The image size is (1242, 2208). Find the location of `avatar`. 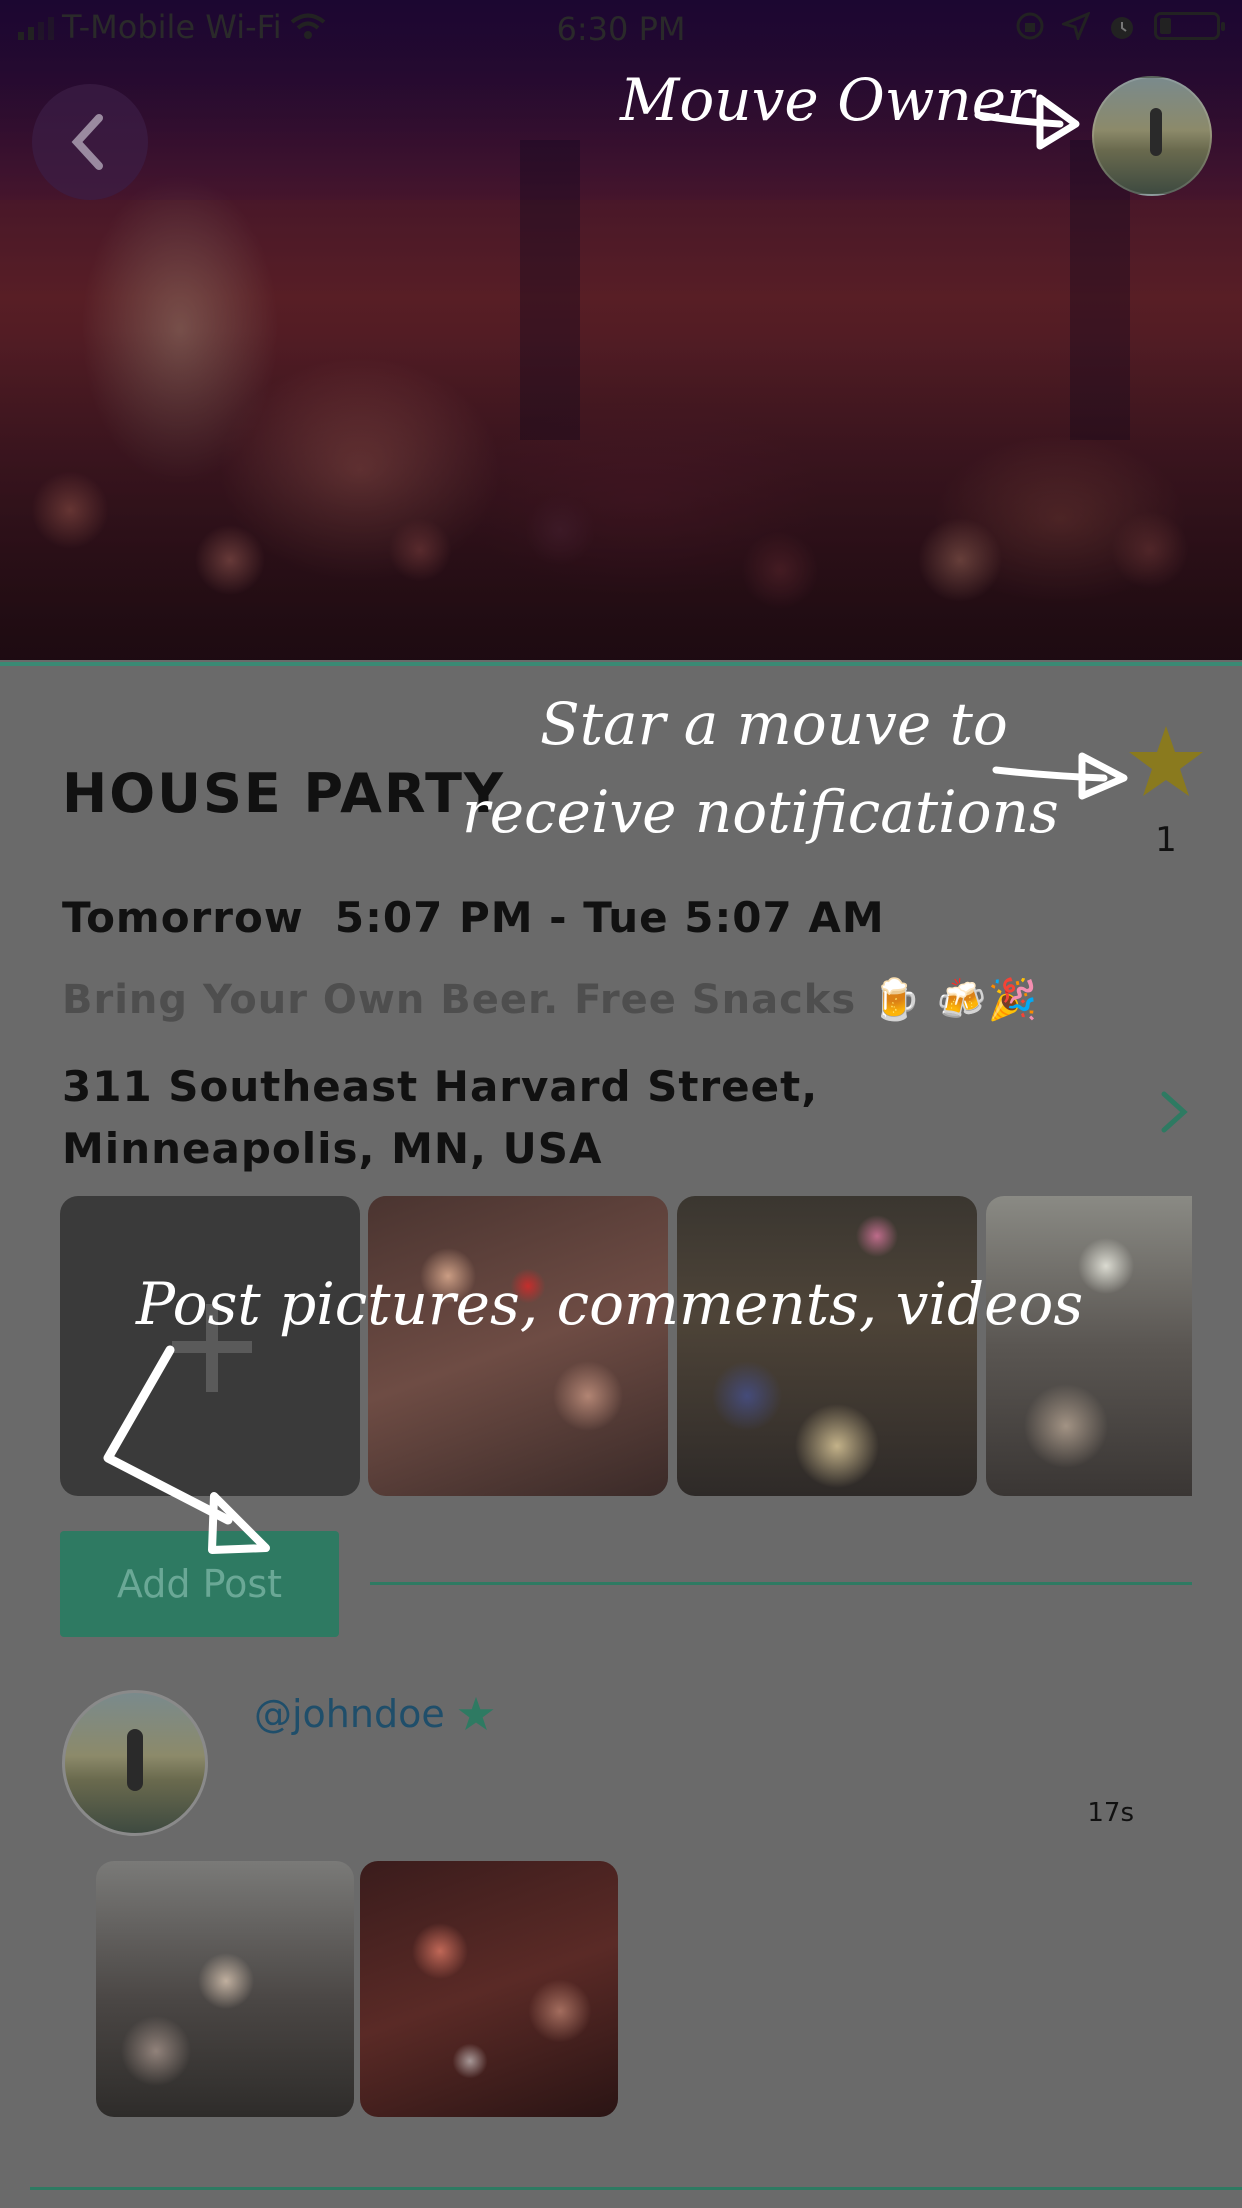

avatar is located at coordinates (135, 1763).